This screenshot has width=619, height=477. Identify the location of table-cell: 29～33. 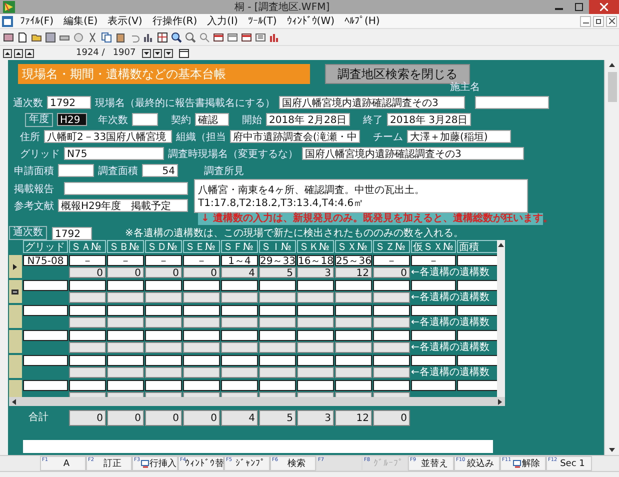
(277, 260).